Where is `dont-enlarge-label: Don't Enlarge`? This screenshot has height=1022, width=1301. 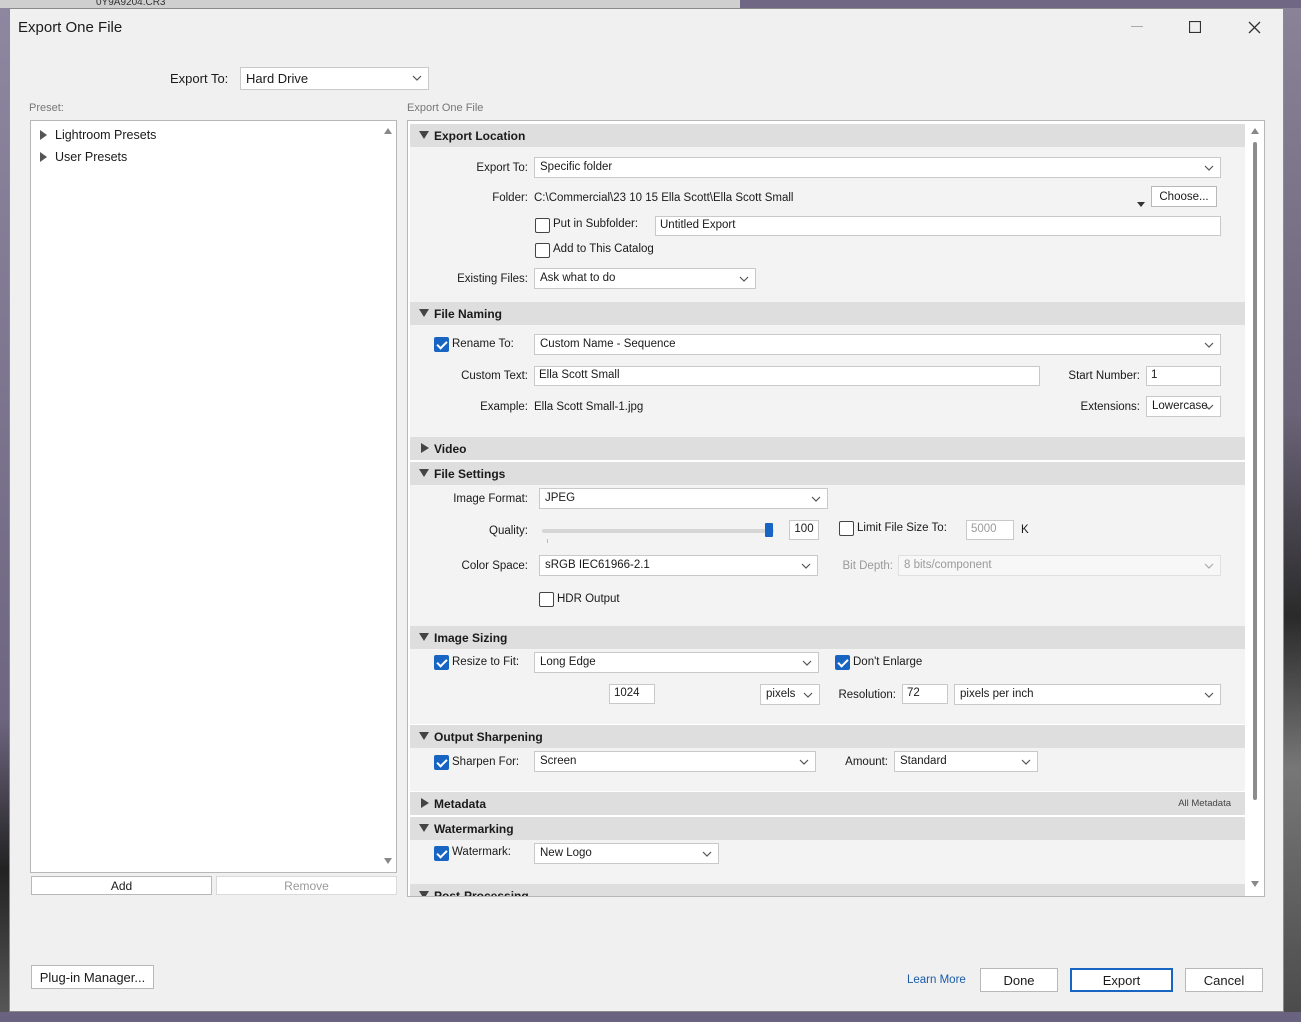 dont-enlarge-label: Don't Enlarge is located at coordinates (888, 662).